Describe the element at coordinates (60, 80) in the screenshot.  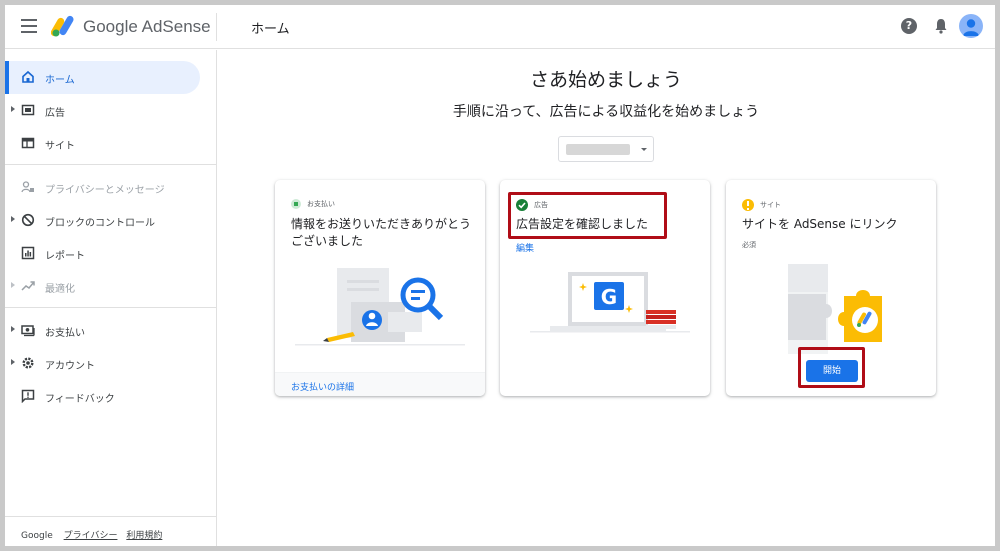
I see `sidebar-item-label: ホーム` at that location.